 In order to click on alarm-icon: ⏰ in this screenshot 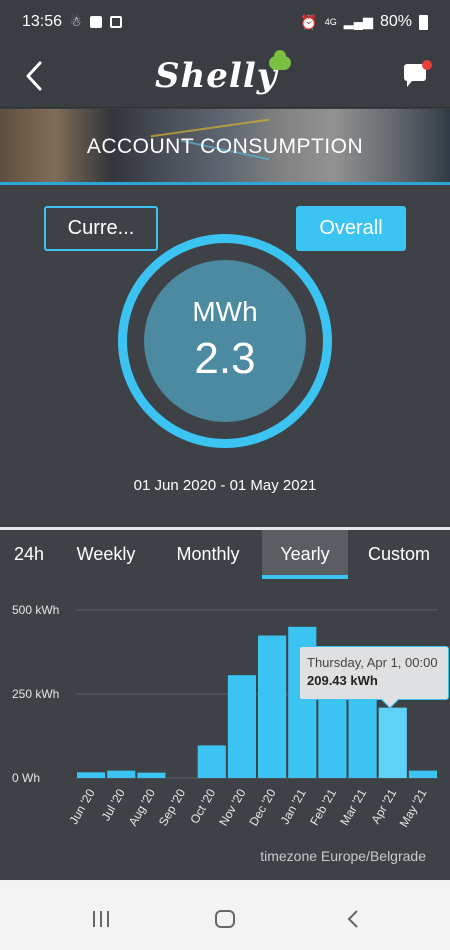, I will do `click(309, 21)`.